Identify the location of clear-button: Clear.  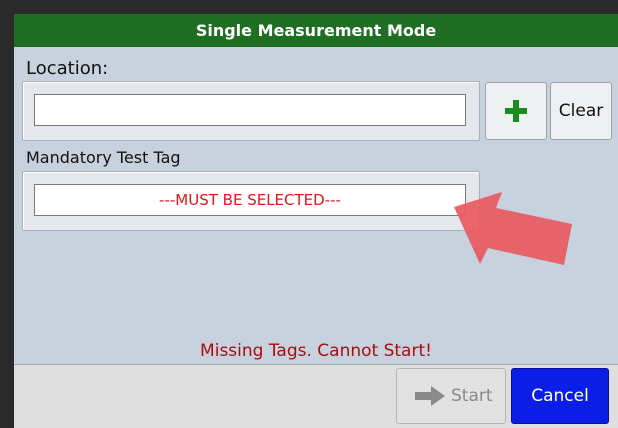
(581, 111).